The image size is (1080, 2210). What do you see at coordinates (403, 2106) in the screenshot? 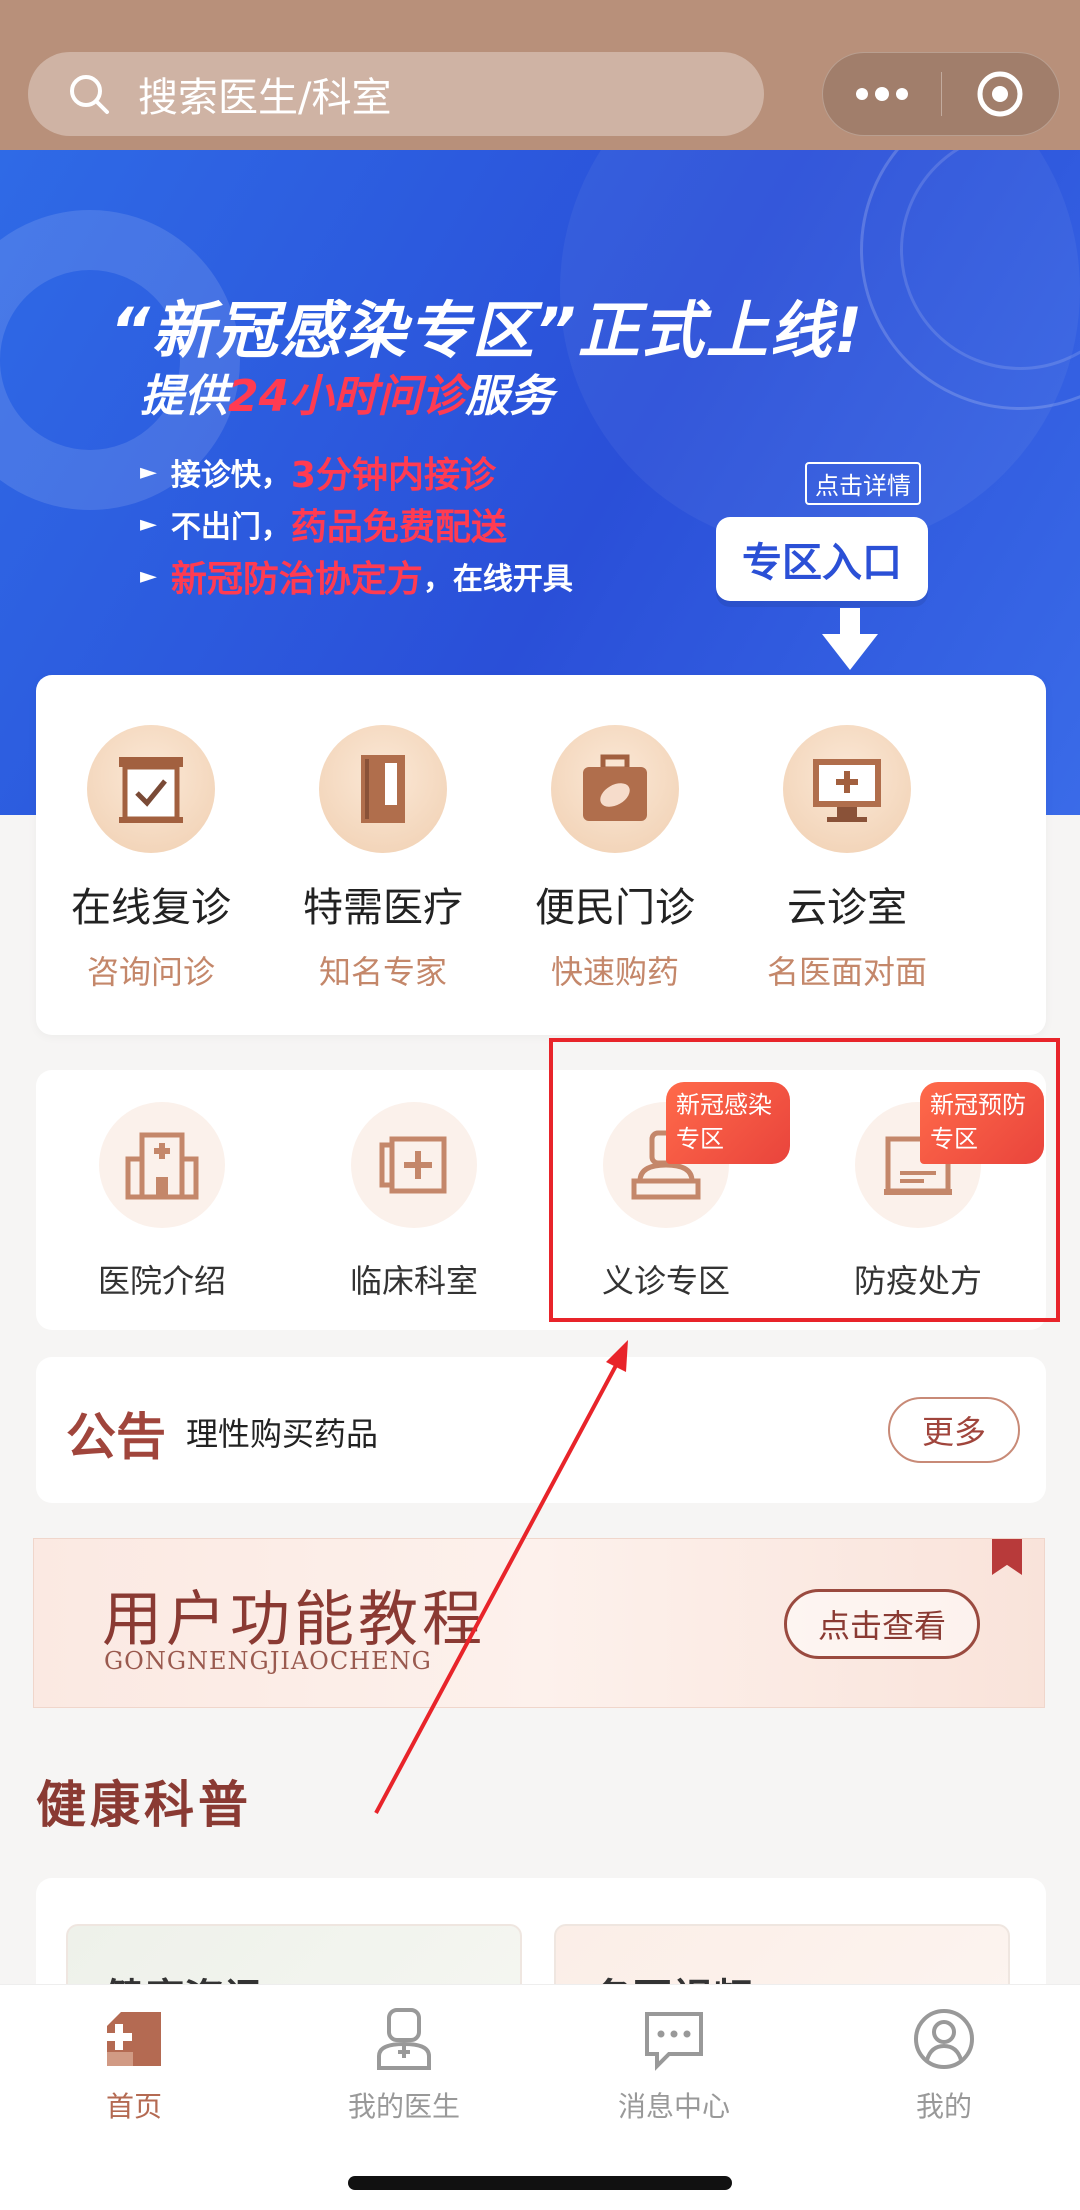
I see `tab-label: 我的医生` at bounding box center [403, 2106].